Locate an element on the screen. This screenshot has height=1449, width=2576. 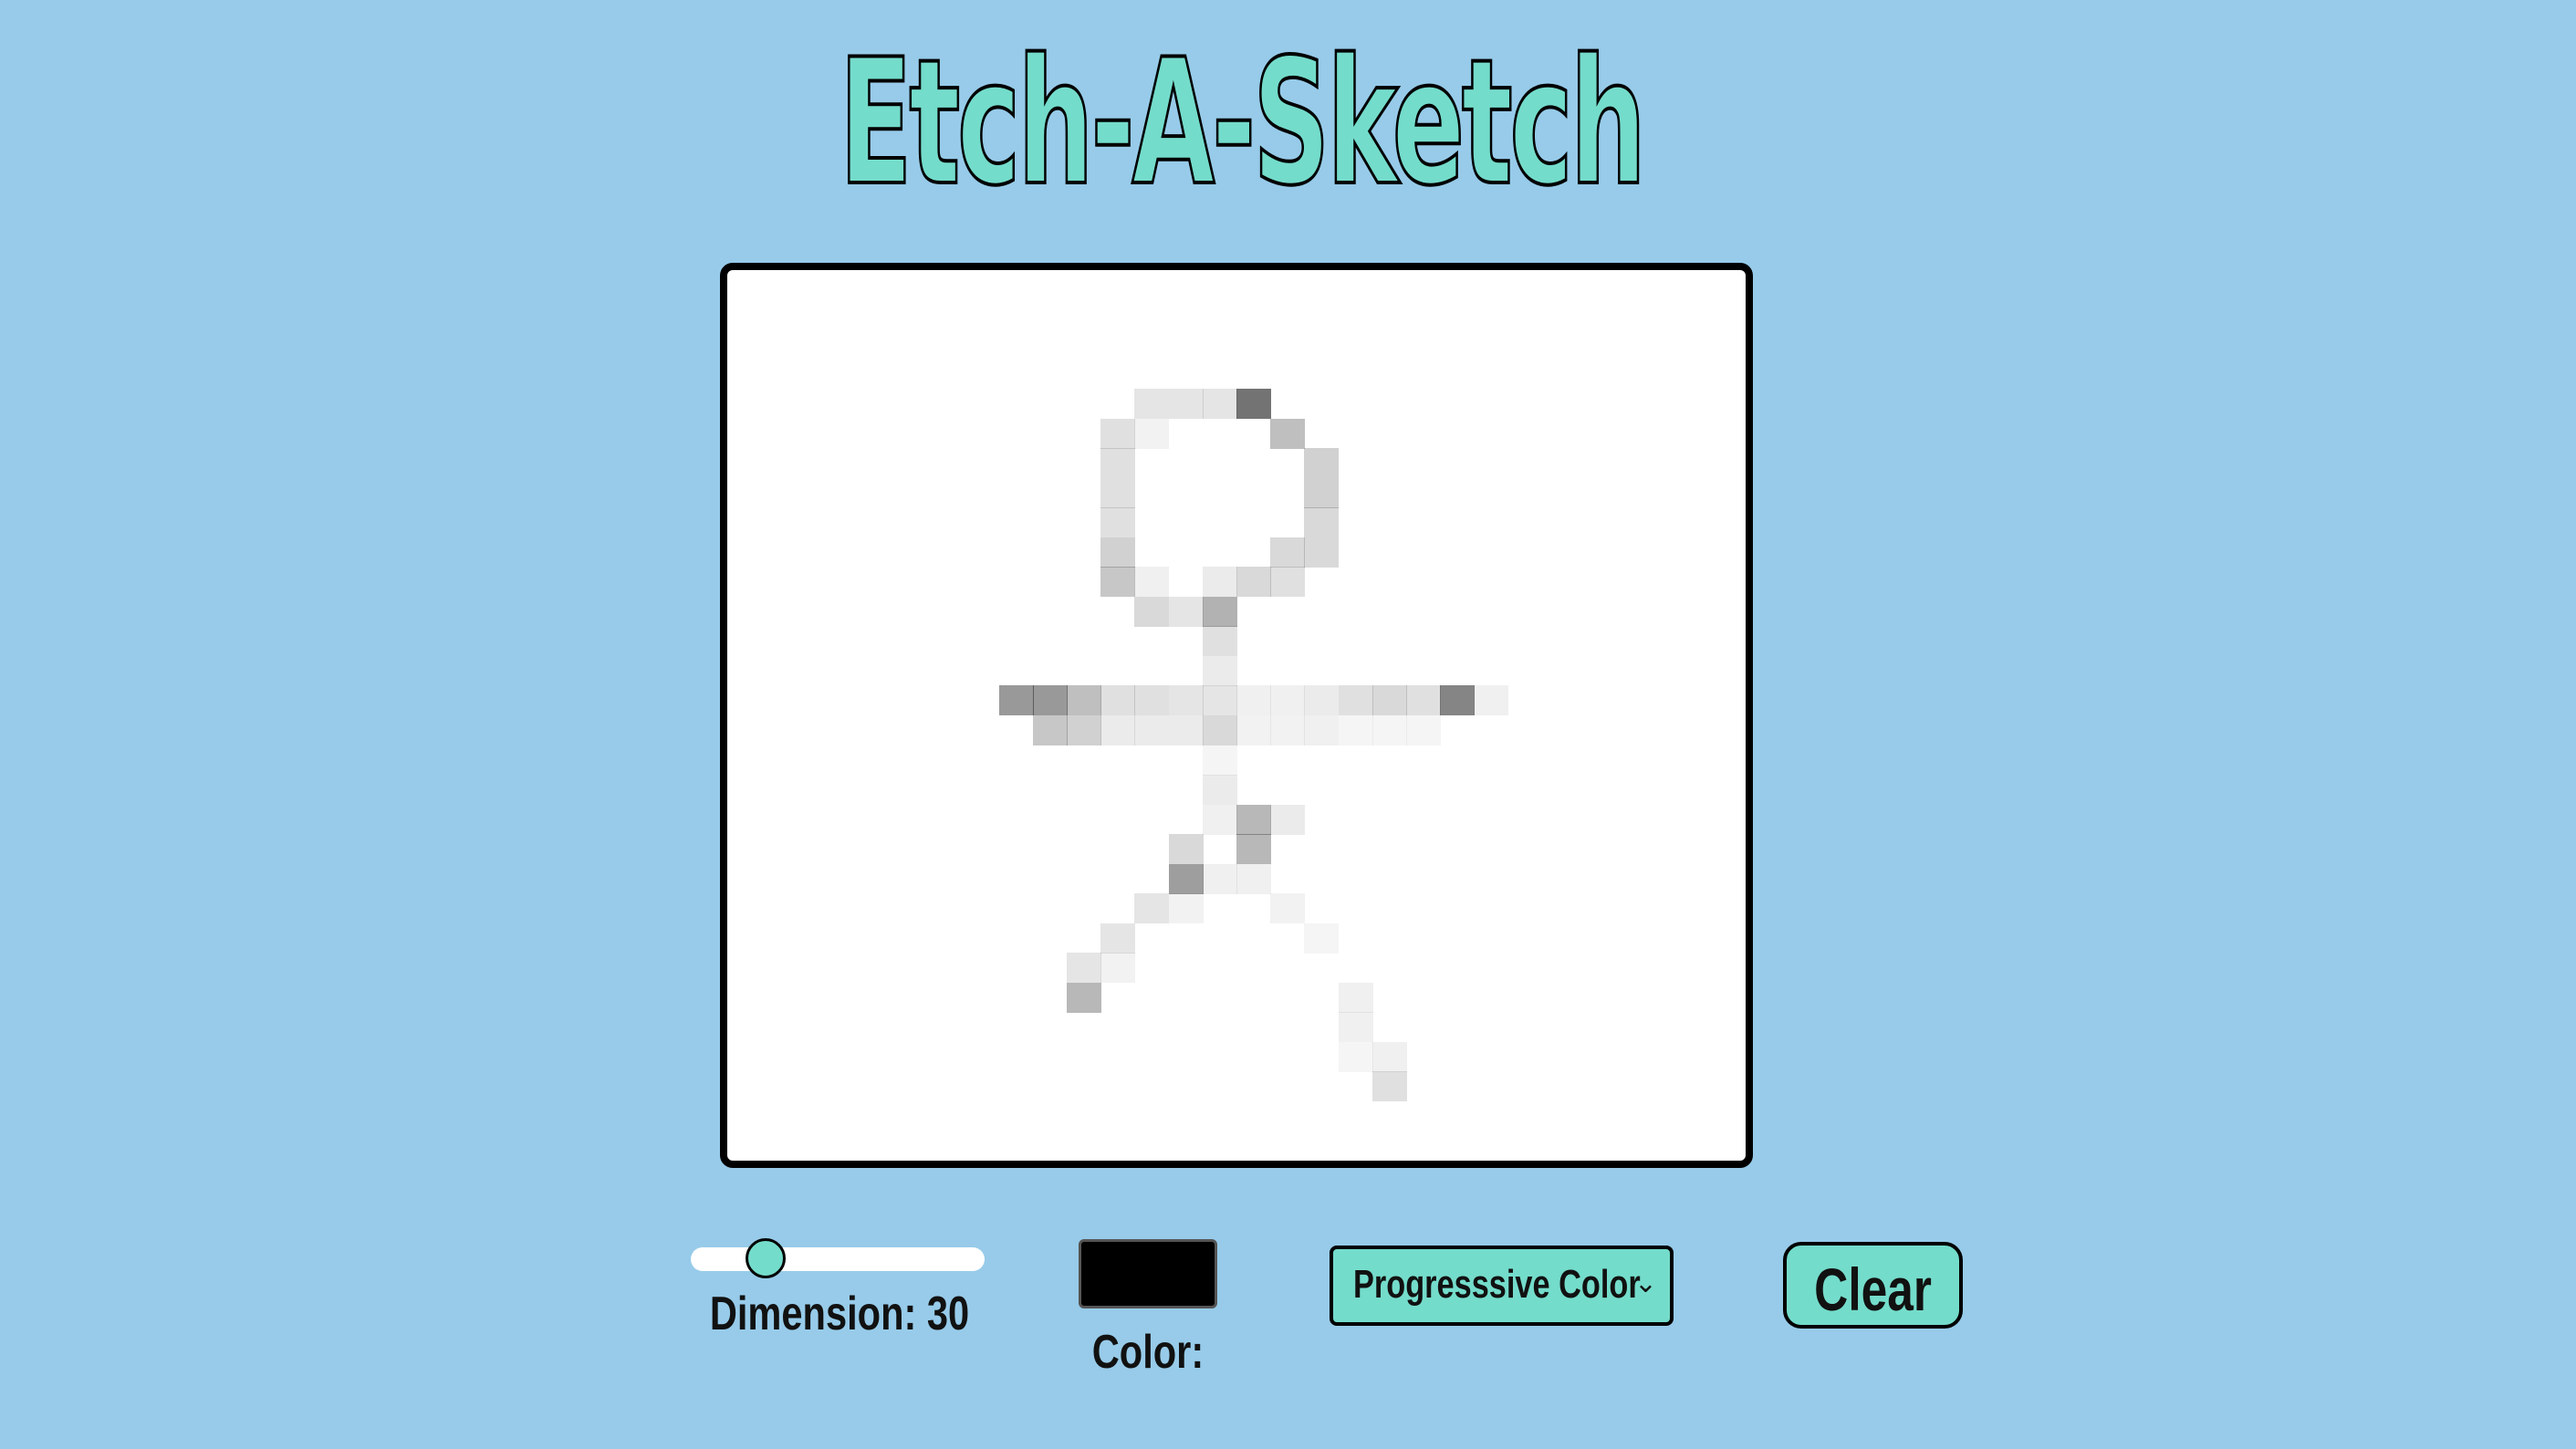
mode-select: Progresssive Color ⌄ is located at coordinates (1502, 1286).